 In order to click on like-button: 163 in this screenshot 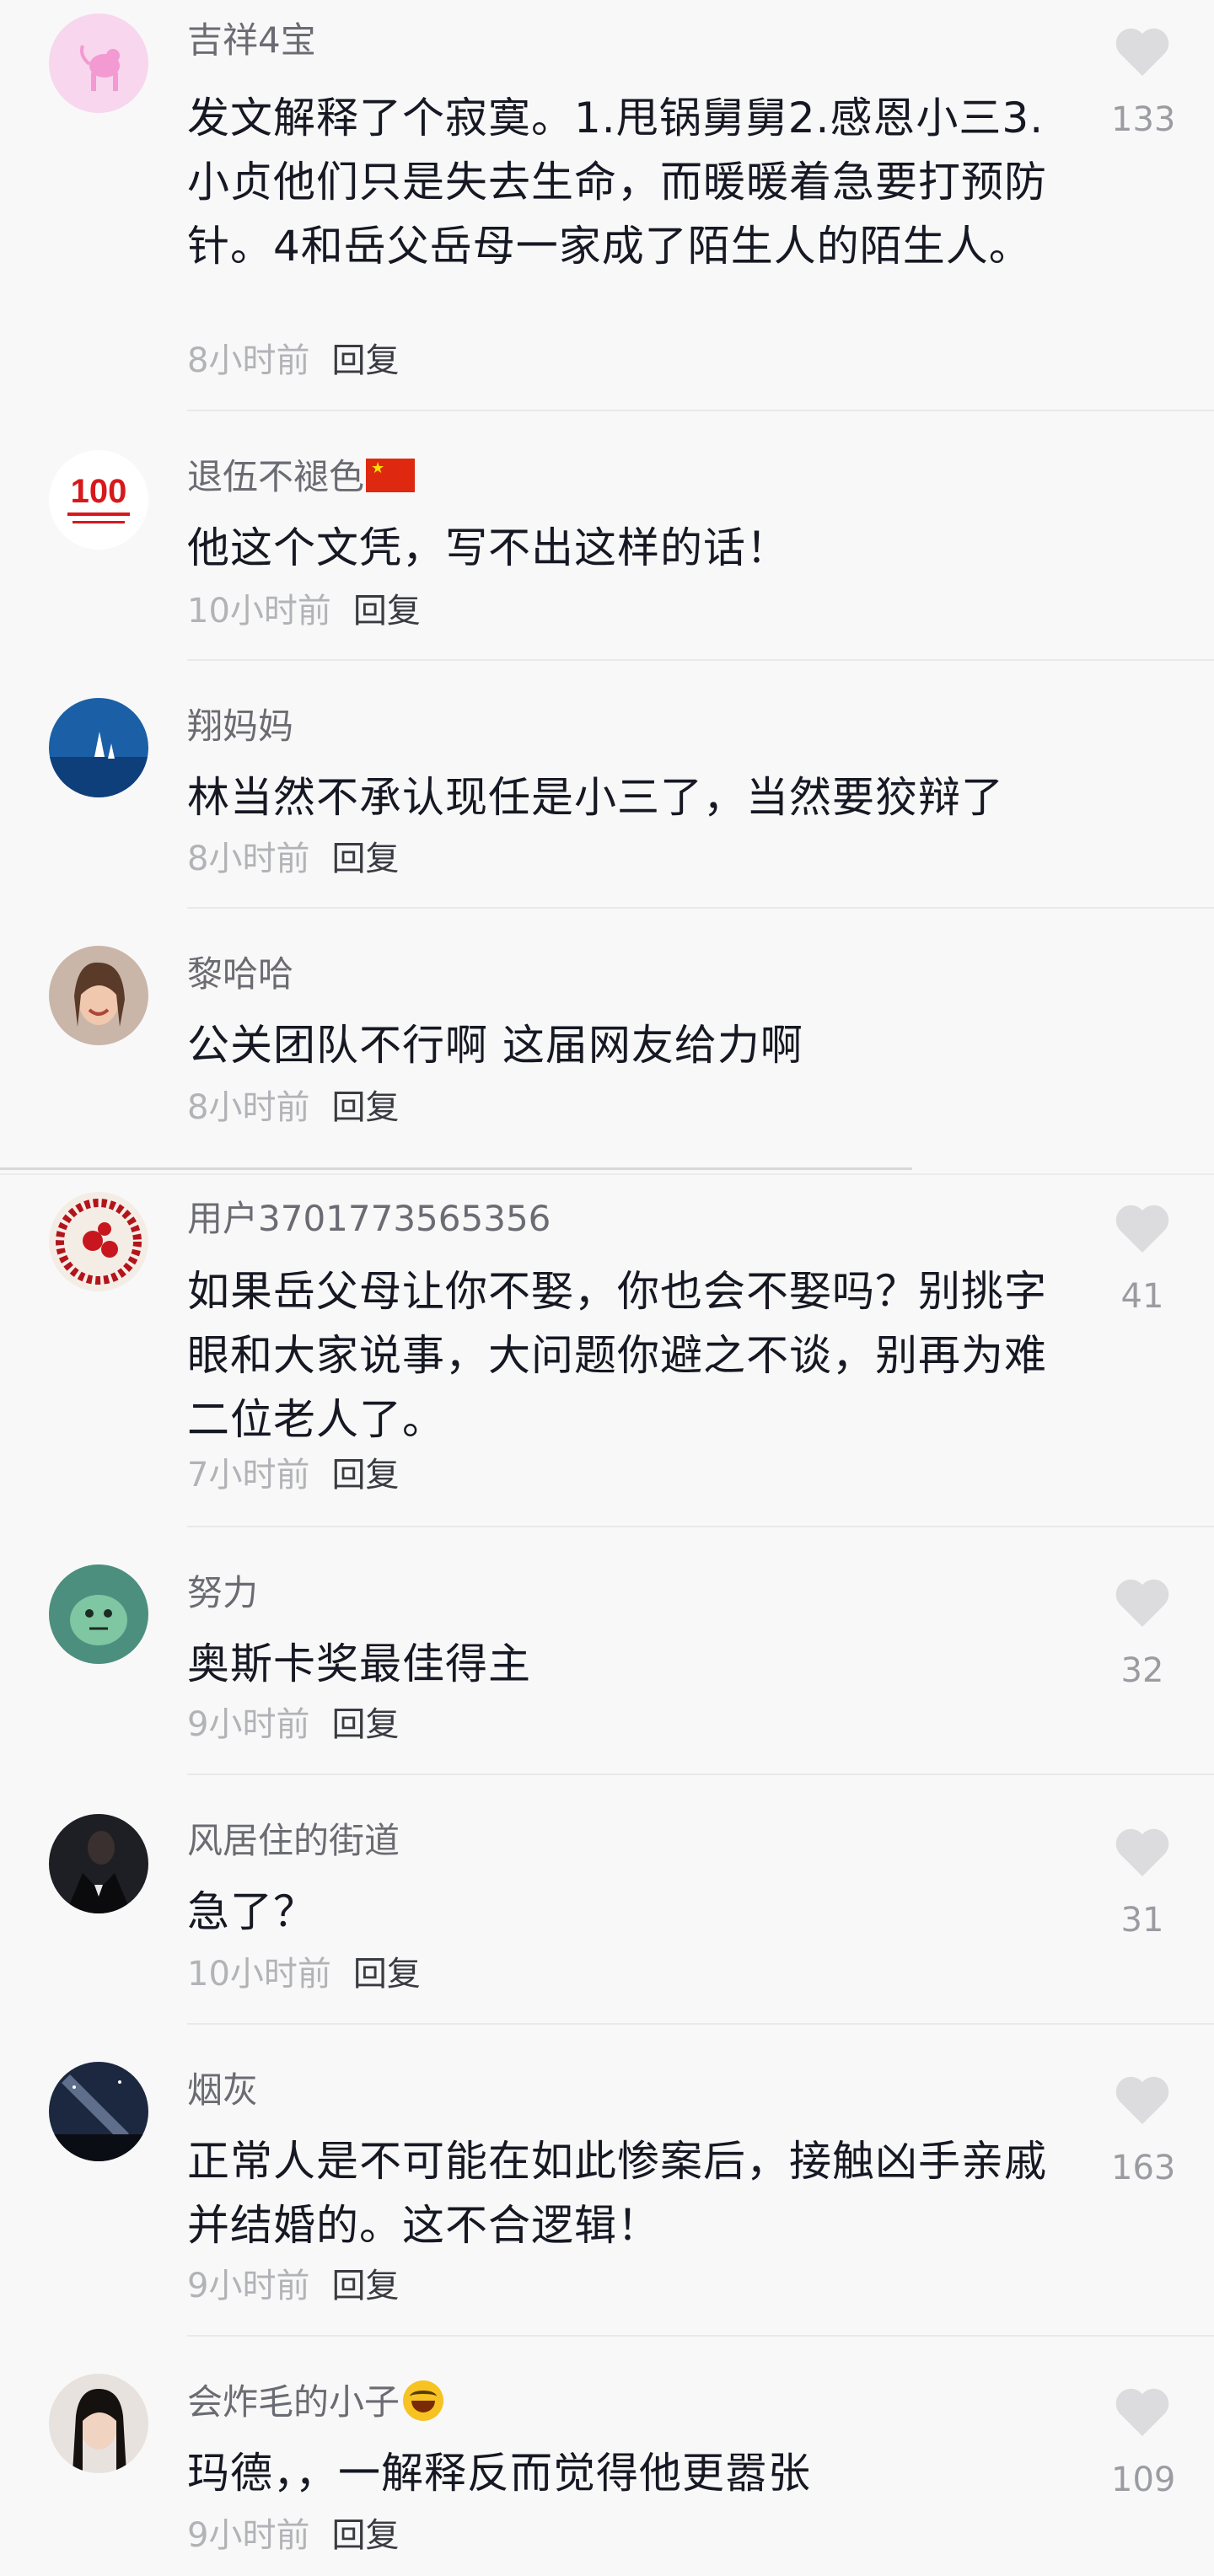, I will do `click(1143, 2131)`.